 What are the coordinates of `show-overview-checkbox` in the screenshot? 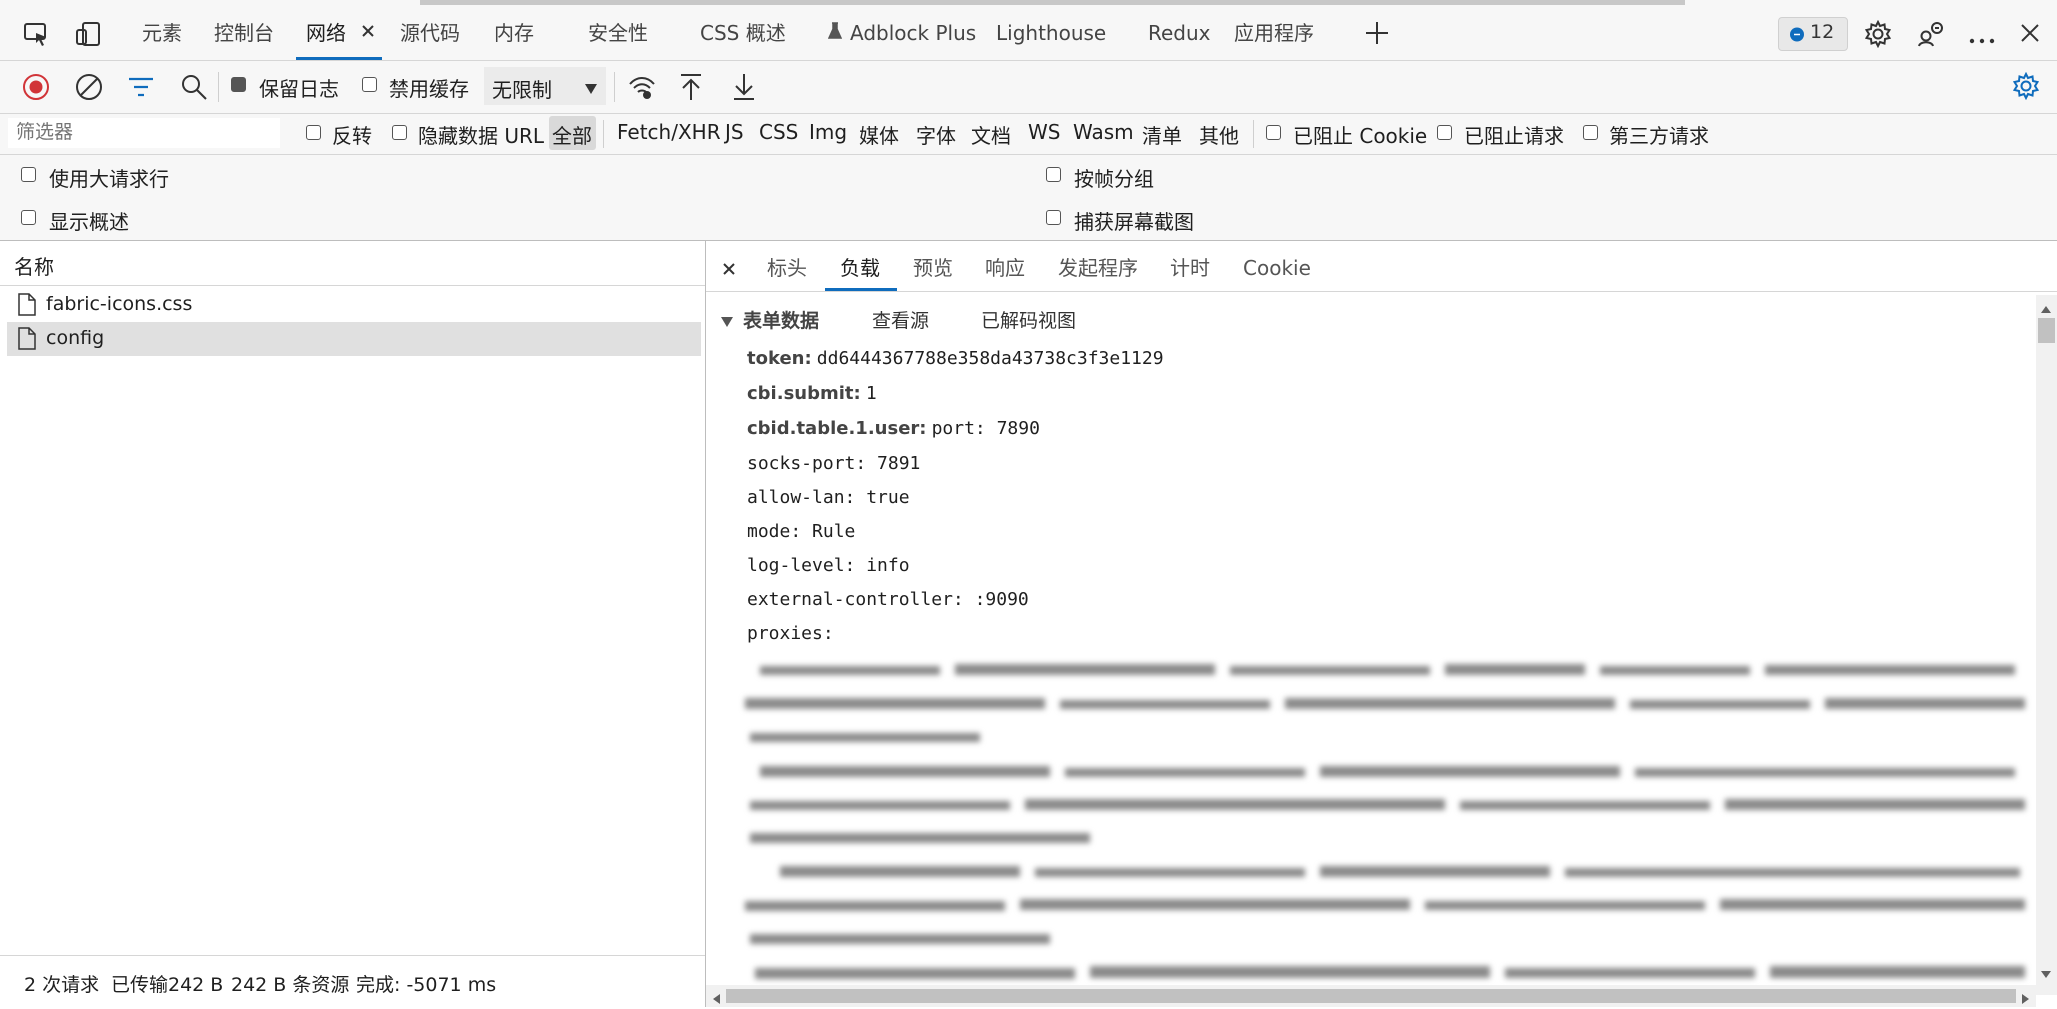 It's located at (28, 217).